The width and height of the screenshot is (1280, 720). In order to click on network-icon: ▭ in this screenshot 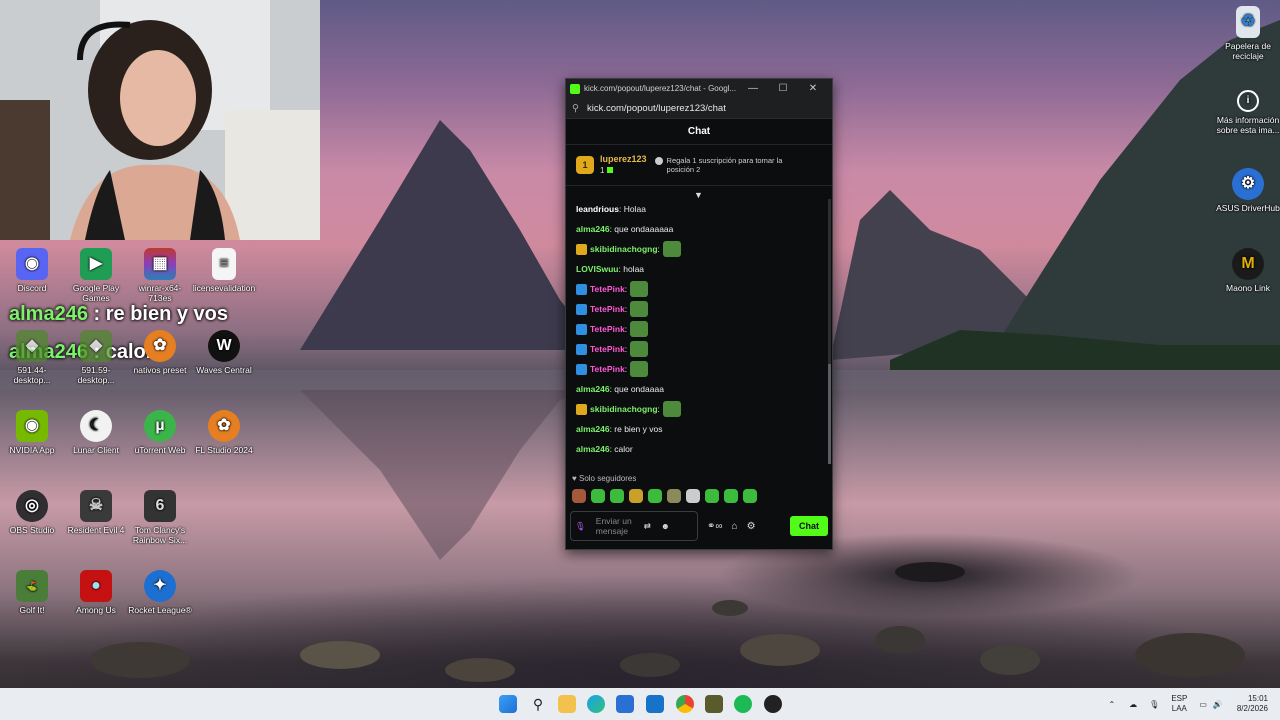, I will do `click(1203, 704)`.